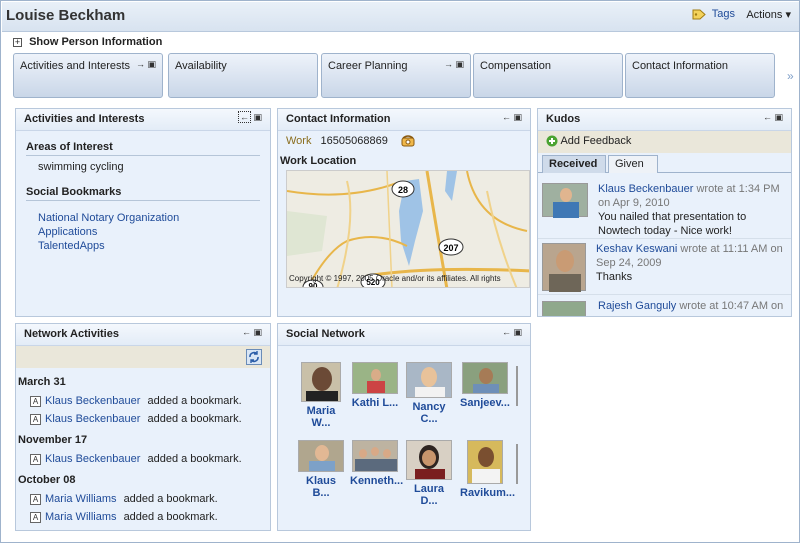  I want to click on bookmark-link: Applications, so click(154, 232).